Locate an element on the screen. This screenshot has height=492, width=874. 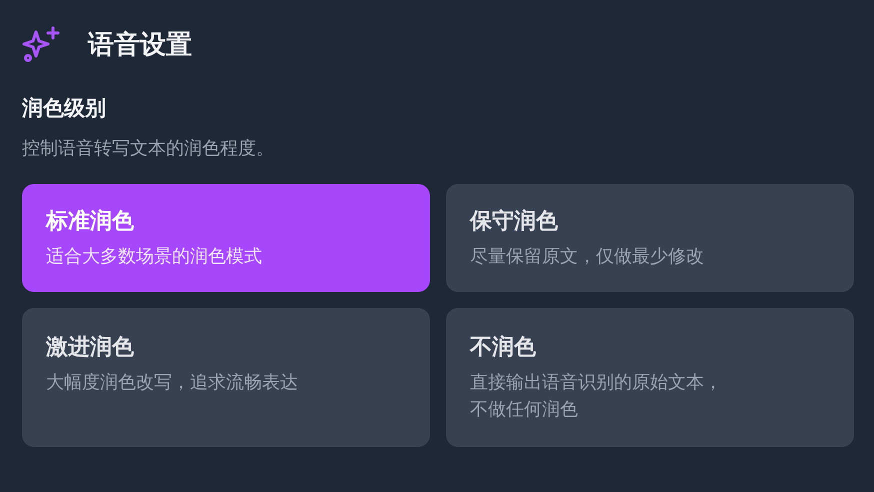
sparkles-icon is located at coordinates (42, 44).